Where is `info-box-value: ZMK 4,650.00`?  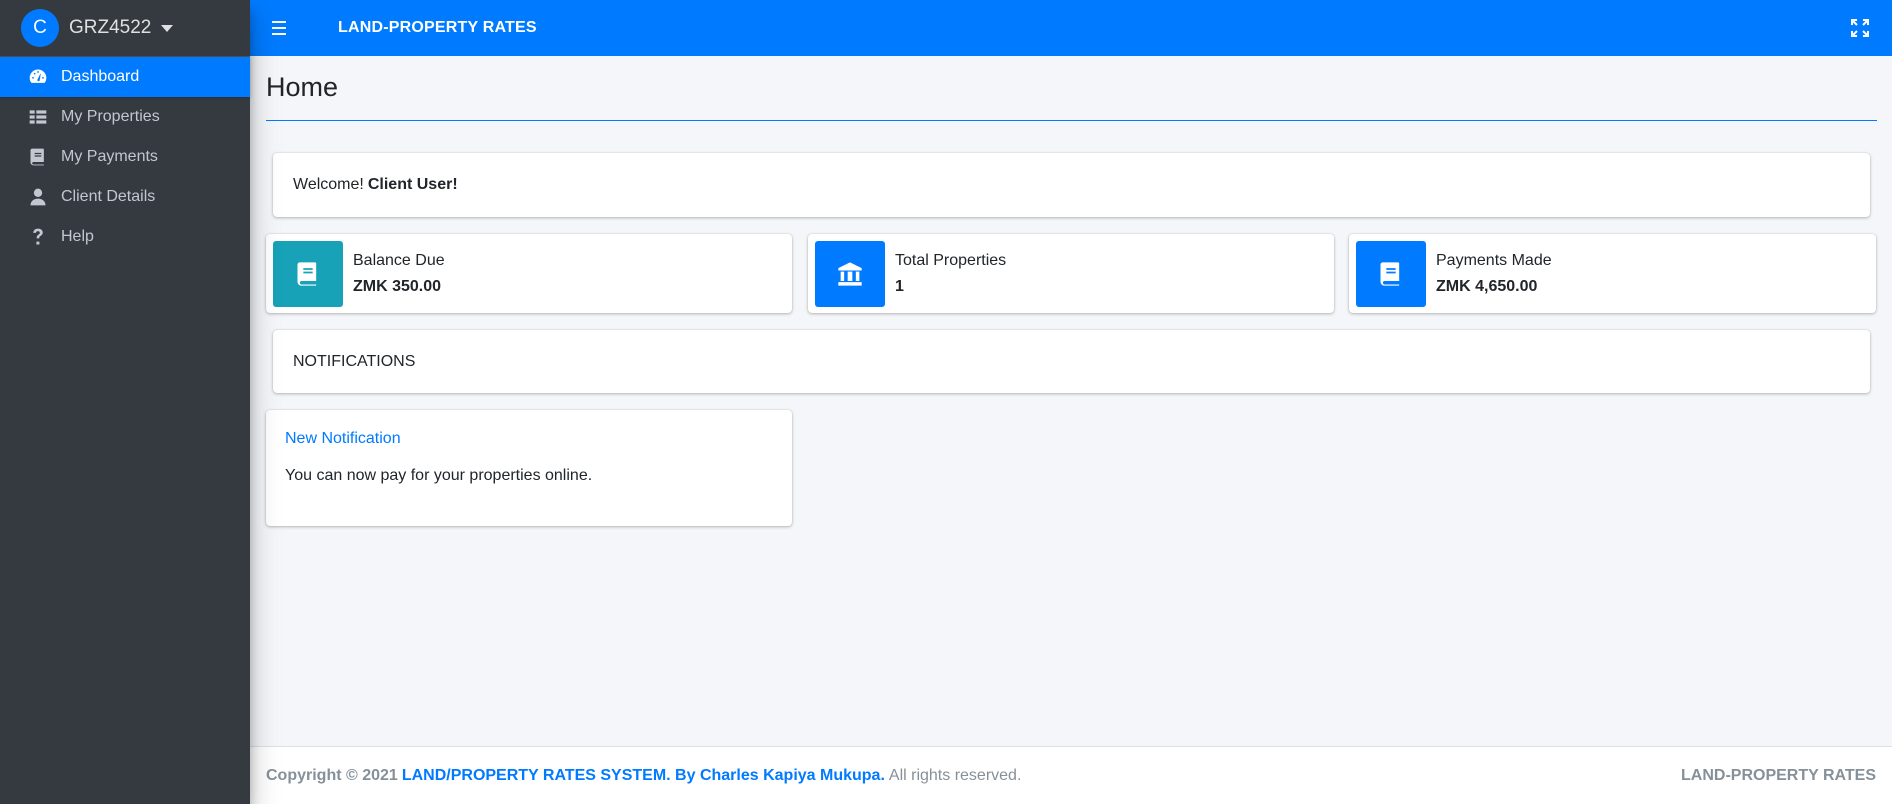 info-box-value: ZMK 4,650.00 is located at coordinates (1487, 286).